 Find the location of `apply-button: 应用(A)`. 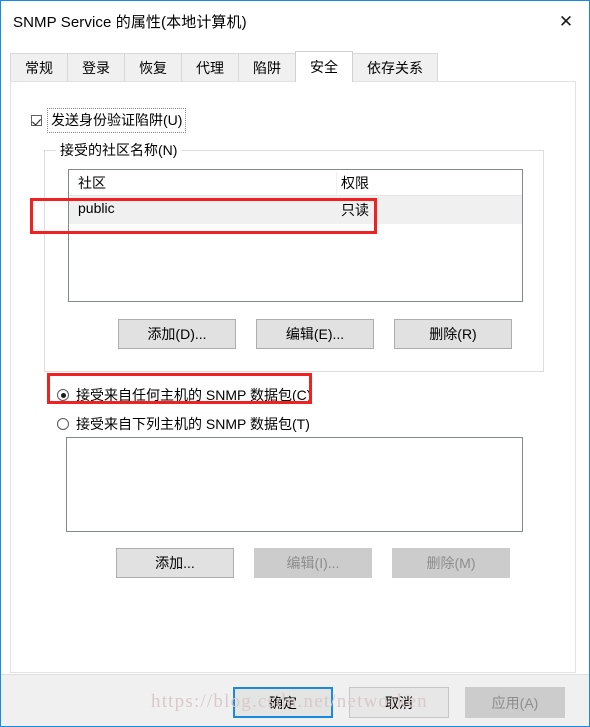

apply-button: 应用(A) is located at coordinates (515, 702).